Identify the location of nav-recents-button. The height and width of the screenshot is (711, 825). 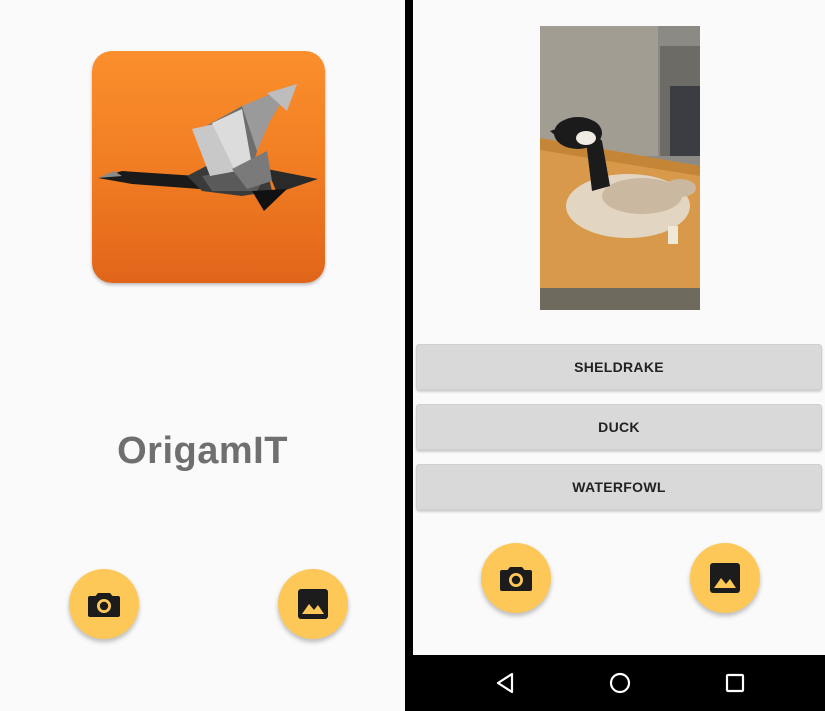
(735, 683).